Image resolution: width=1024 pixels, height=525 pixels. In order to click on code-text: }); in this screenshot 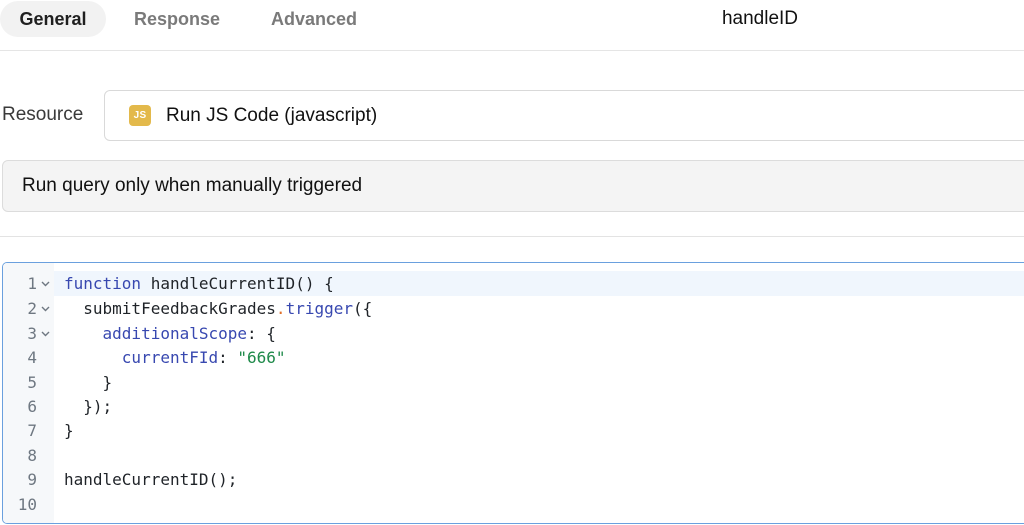, I will do `click(83, 406)`.